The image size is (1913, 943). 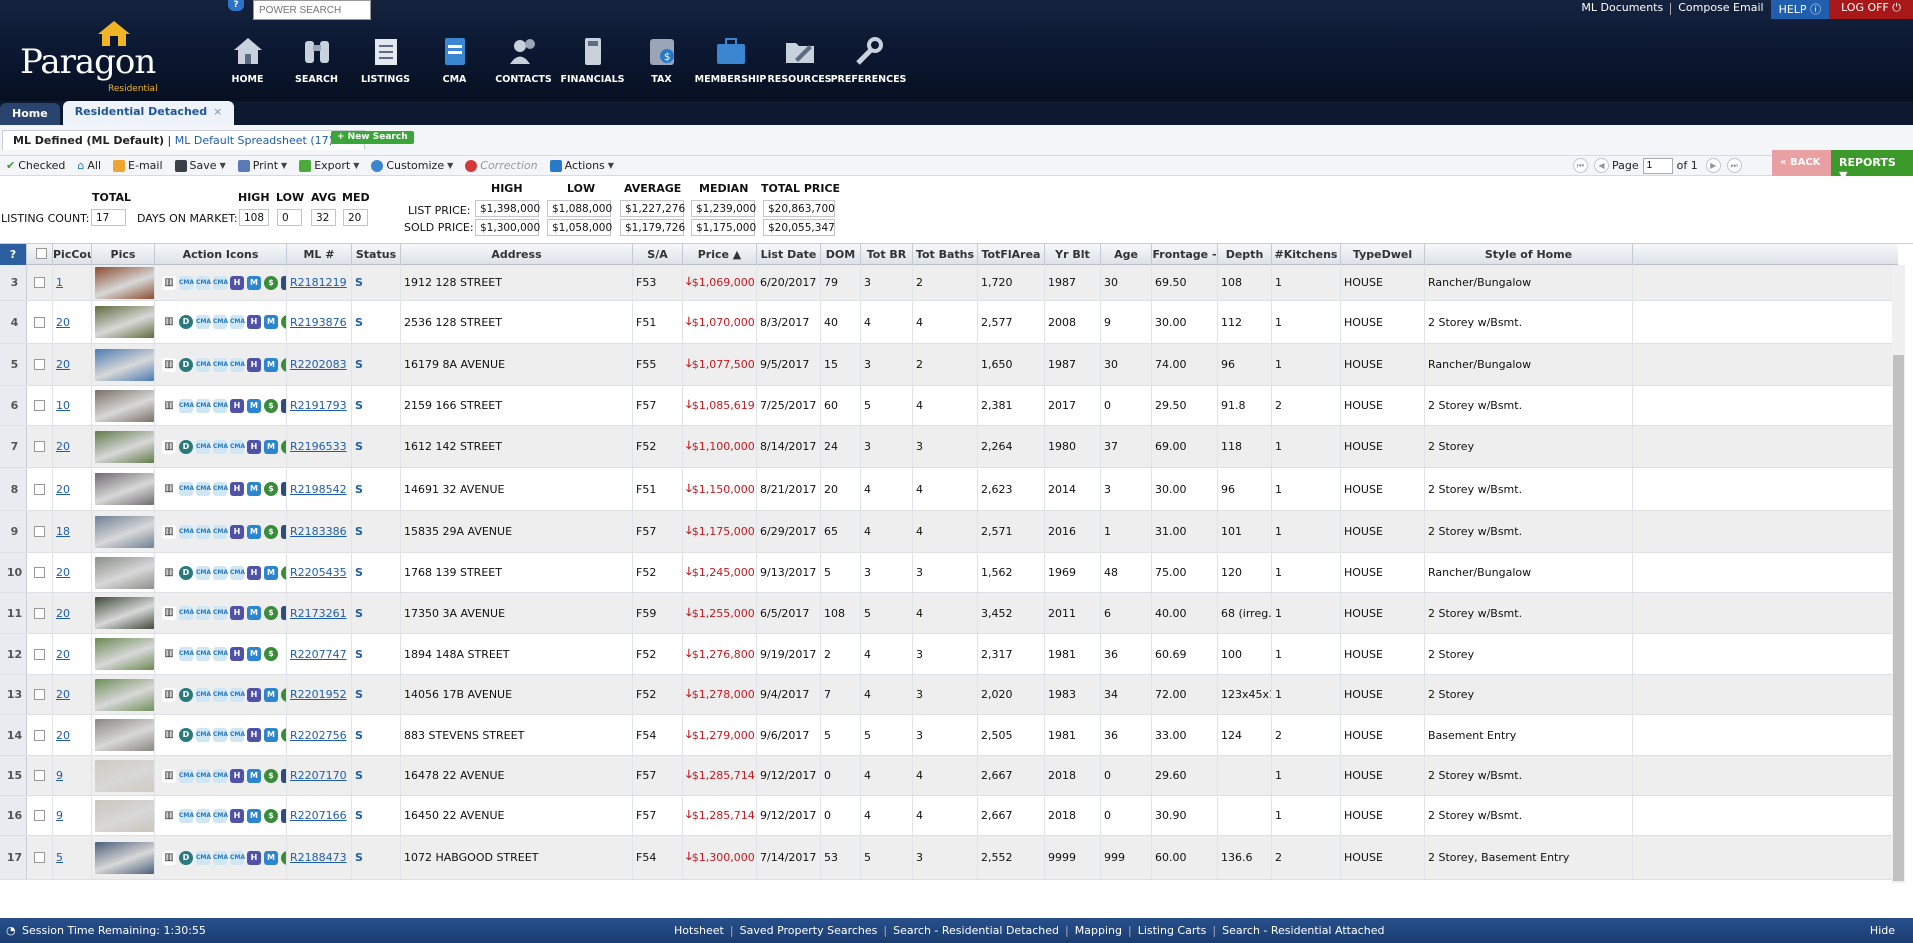 I want to click on ml-number-link: R2191793, so click(x=318, y=405).